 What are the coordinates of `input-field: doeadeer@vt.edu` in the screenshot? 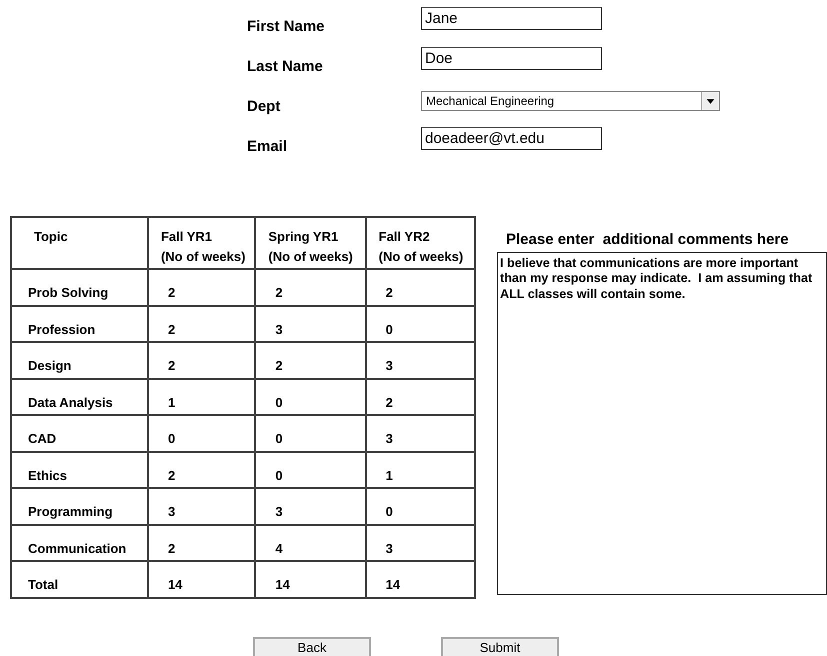 It's located at (511, 138).